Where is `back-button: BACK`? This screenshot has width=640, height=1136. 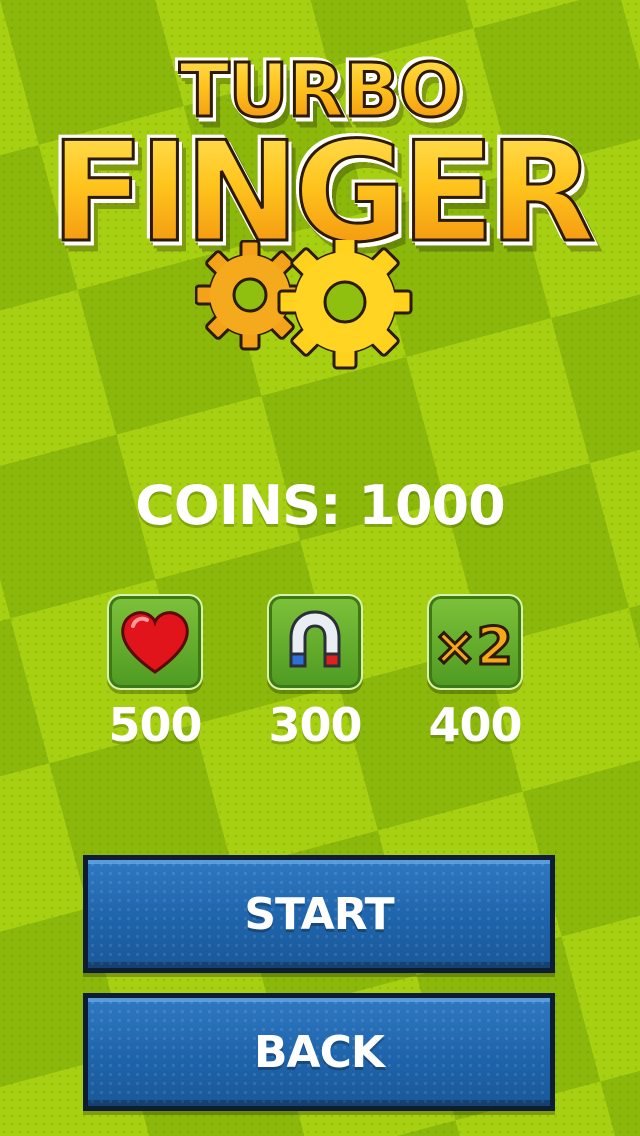
back-button: BACK is located at coordinates (319, 1052).